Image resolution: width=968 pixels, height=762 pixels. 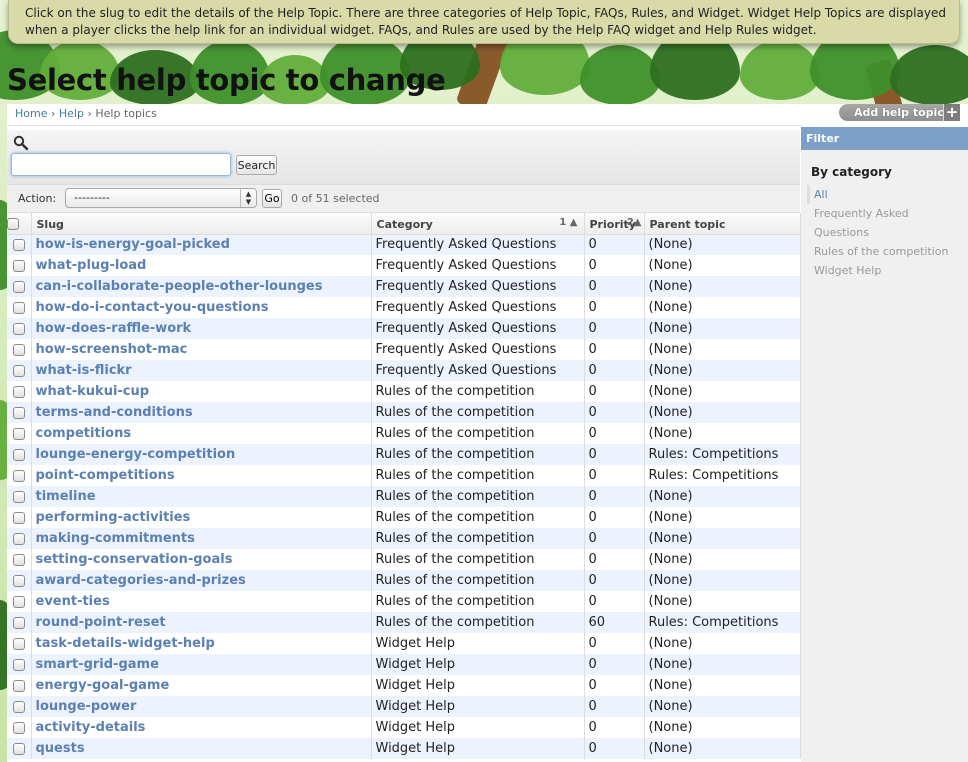 What do you see at coordinates (847, 270) in the screenshot?
I see `filter-item-link: Widget Help` at bounding box center [847, 270].